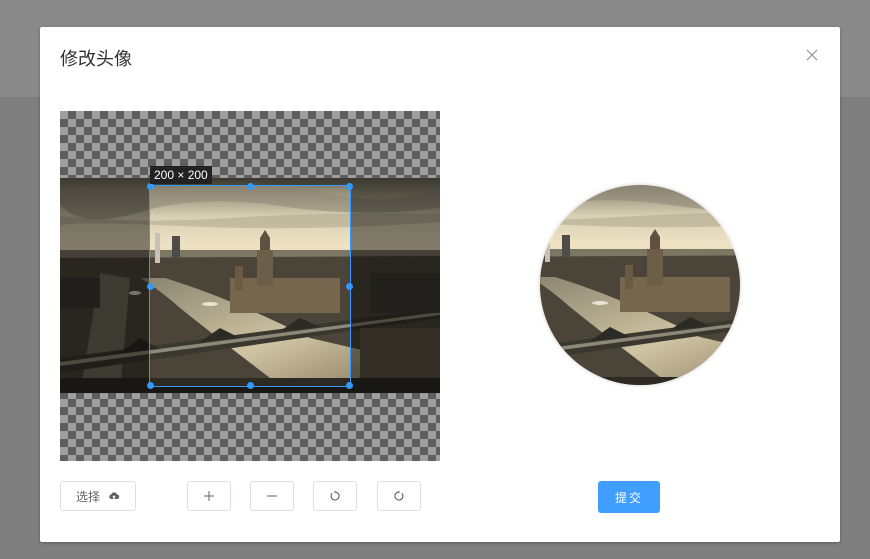 The image size is (870, 559). What do you see at coordinates (250, 186) in the screenshot?
I see `crop-handle-n` at bounding box center [250, 186].